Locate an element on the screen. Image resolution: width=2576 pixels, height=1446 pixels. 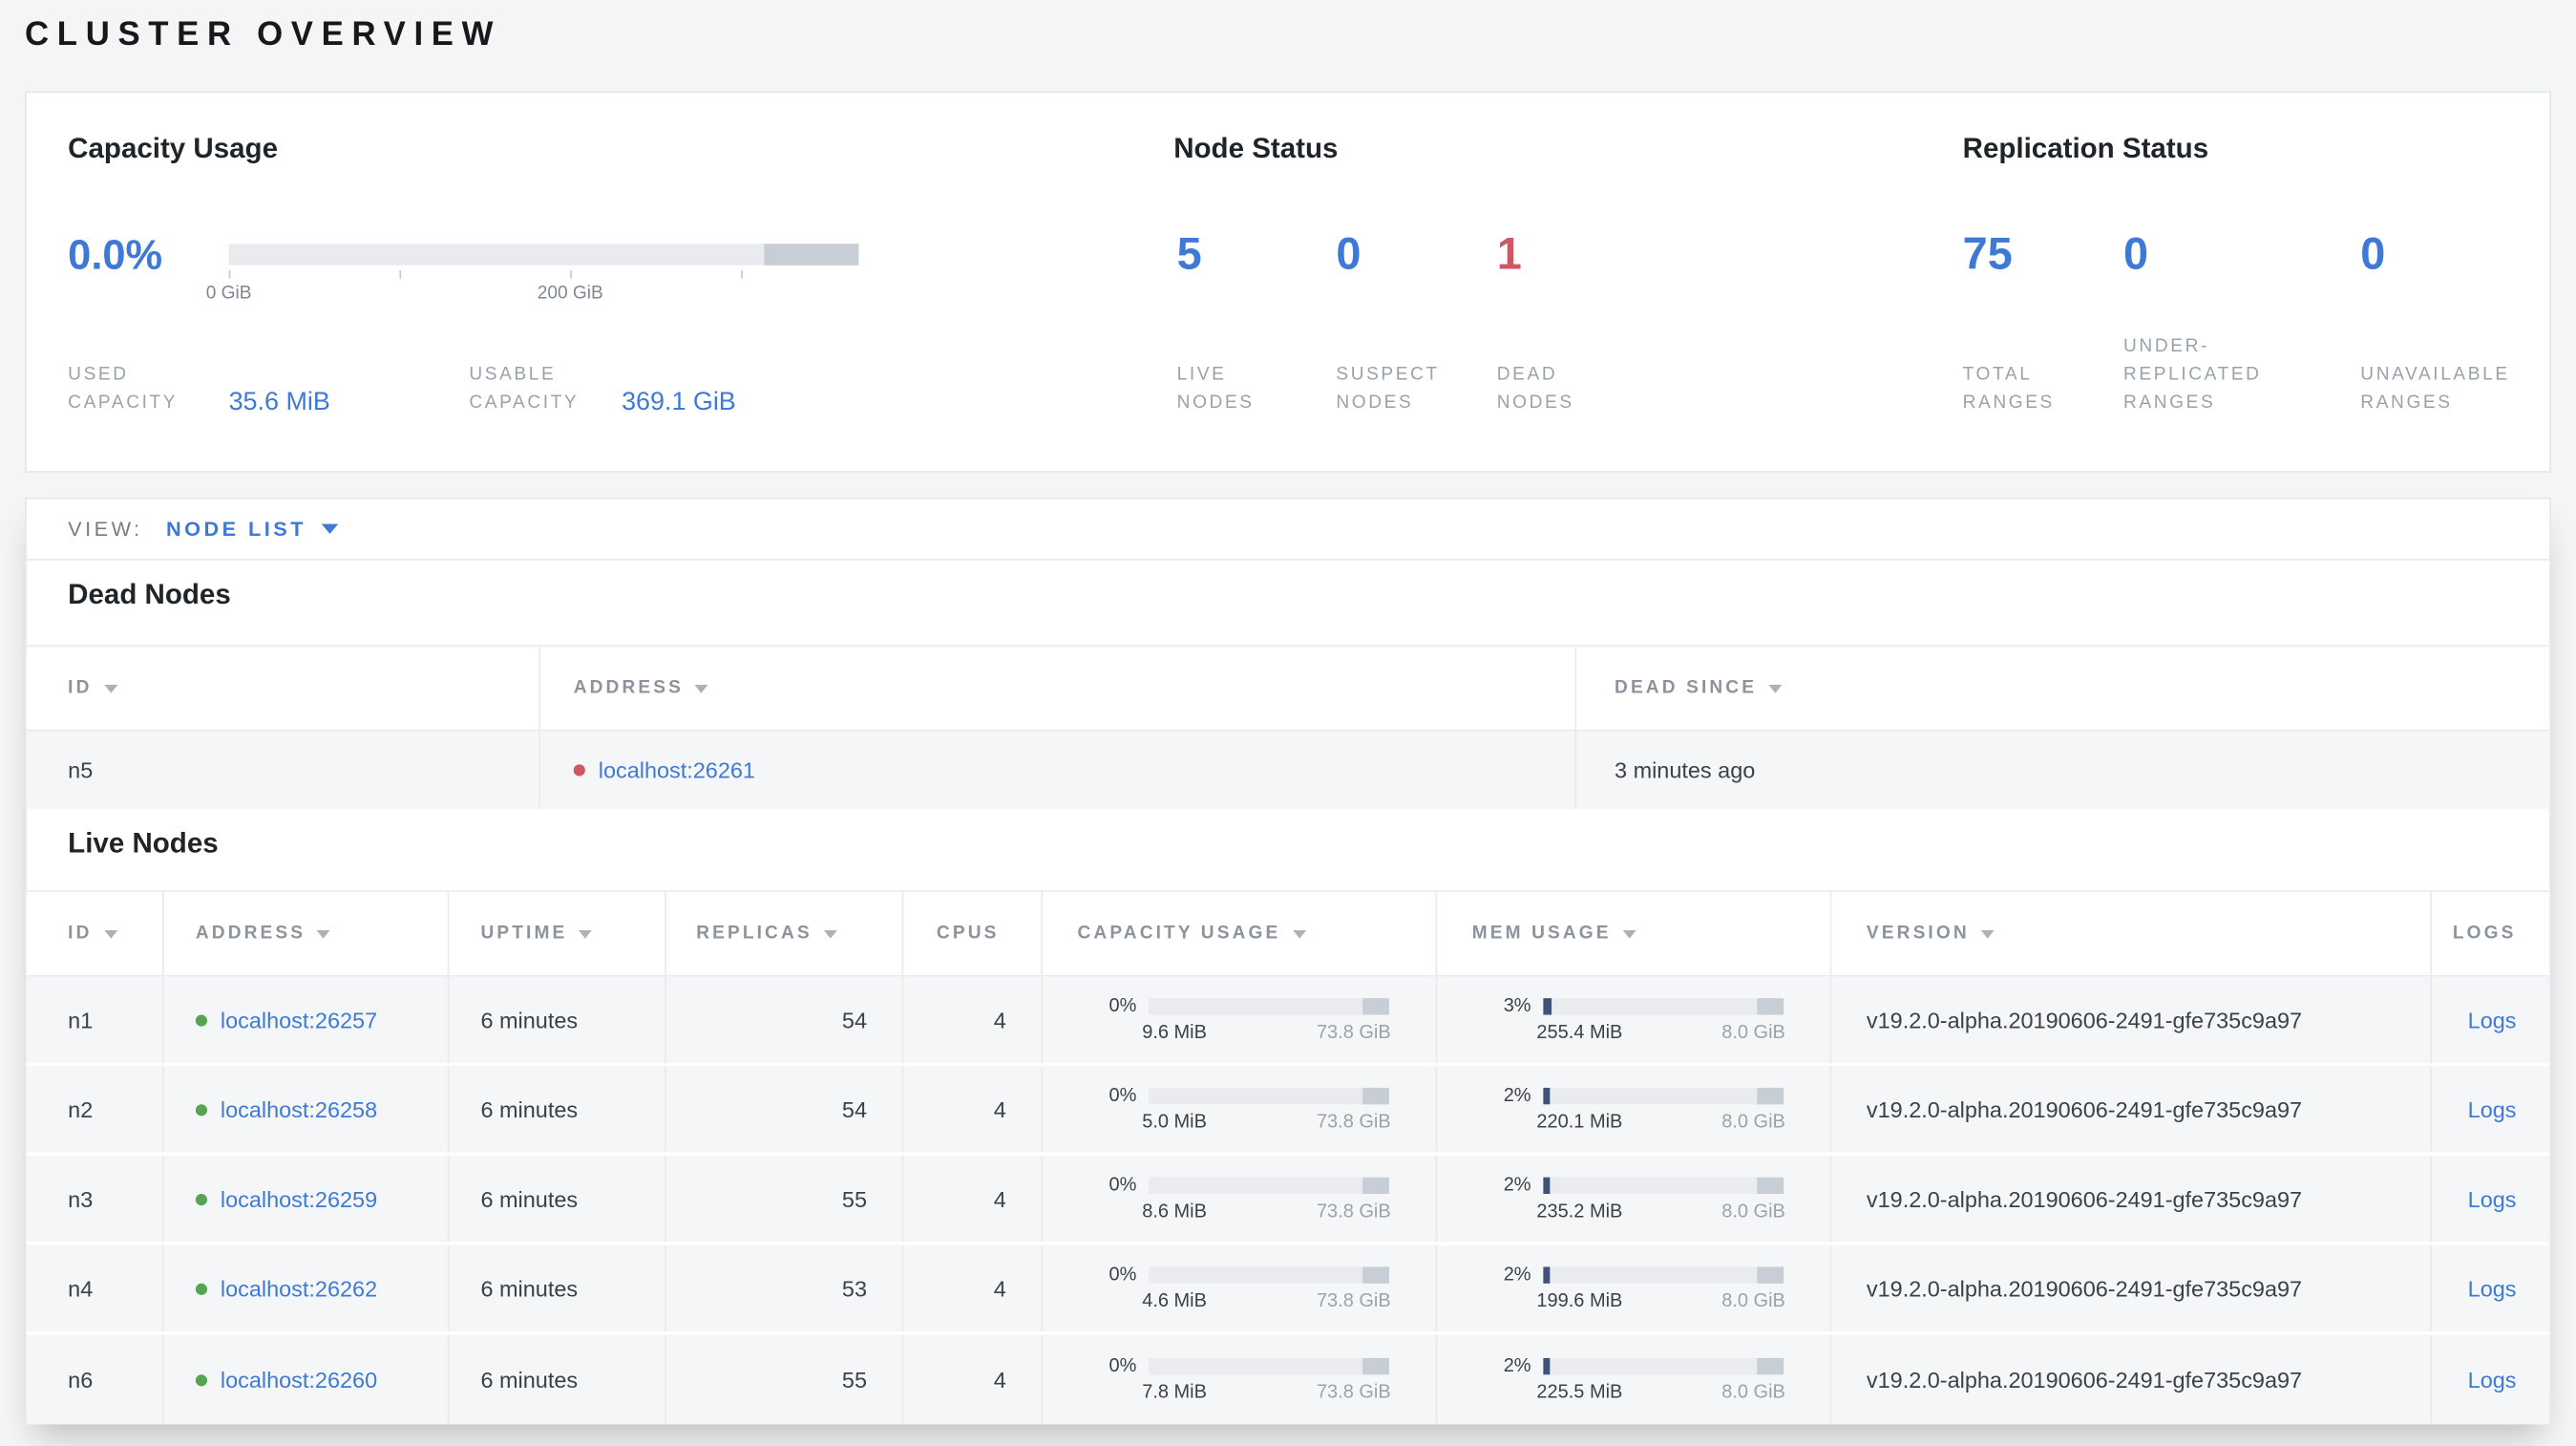
replicas-value: 54 is located at coordinates (785, 1020).